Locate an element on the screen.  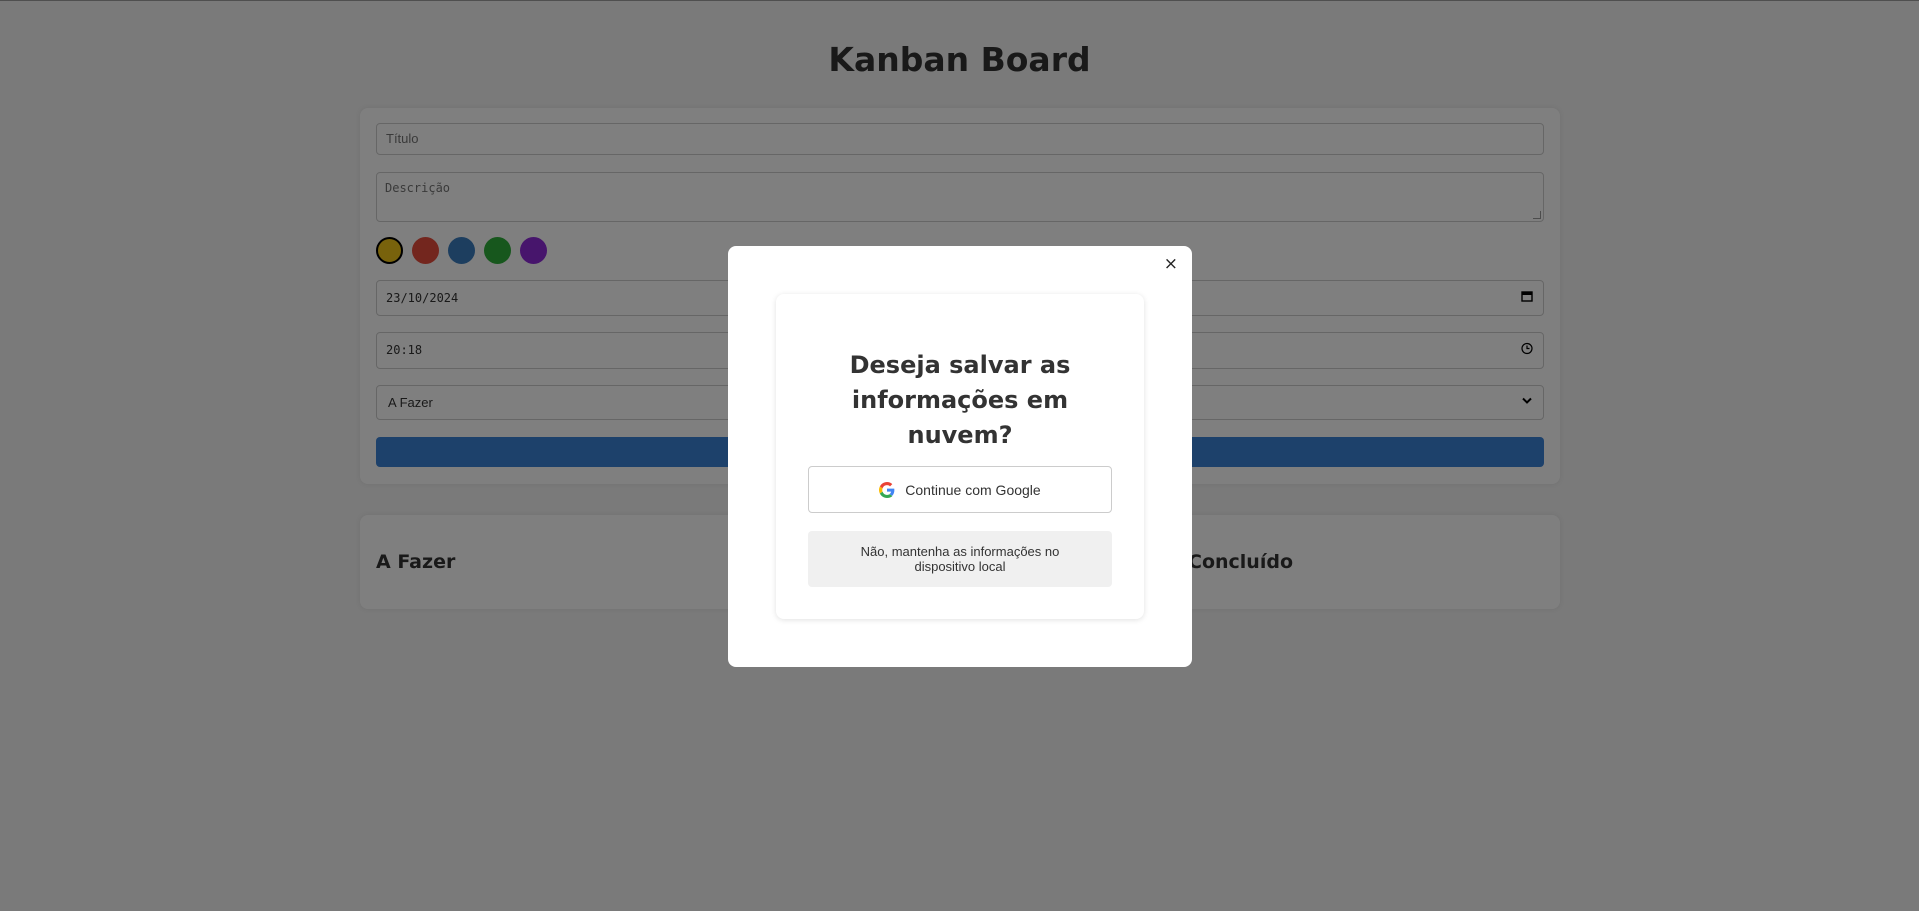
google-icon is located at coordinates (887, 489).